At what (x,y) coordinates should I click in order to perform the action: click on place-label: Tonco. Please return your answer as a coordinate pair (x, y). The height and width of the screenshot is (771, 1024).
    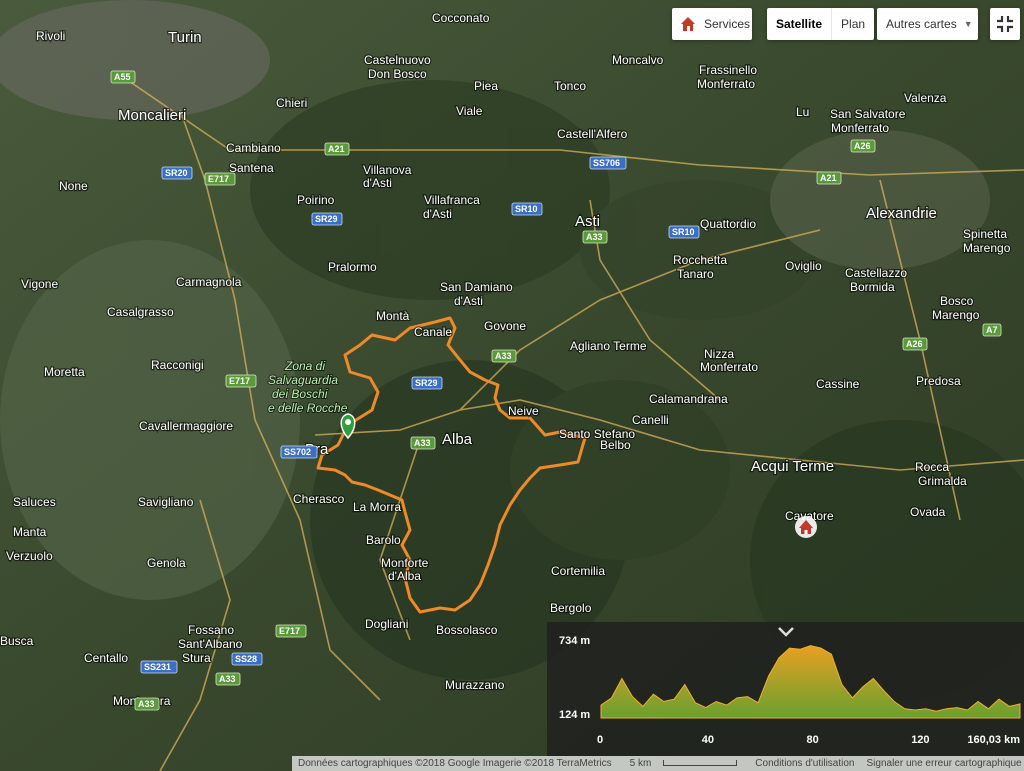
    Looking at the image, I should click on (570, 86).